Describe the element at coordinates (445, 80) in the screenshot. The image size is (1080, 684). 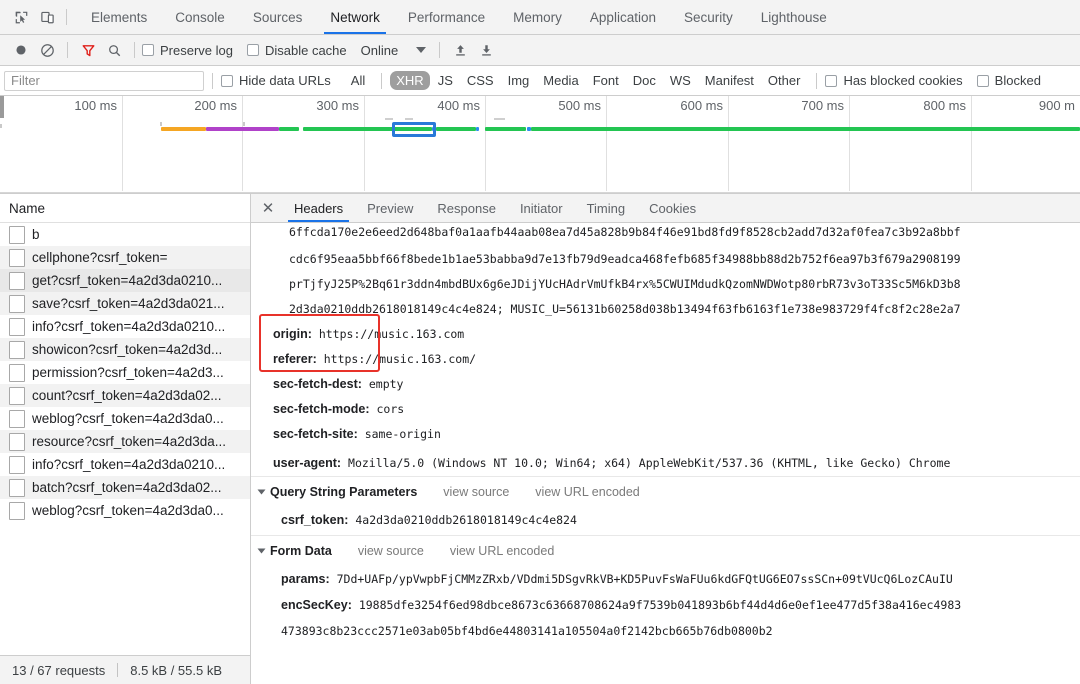
I see `type-filter-js: JS` at that location.